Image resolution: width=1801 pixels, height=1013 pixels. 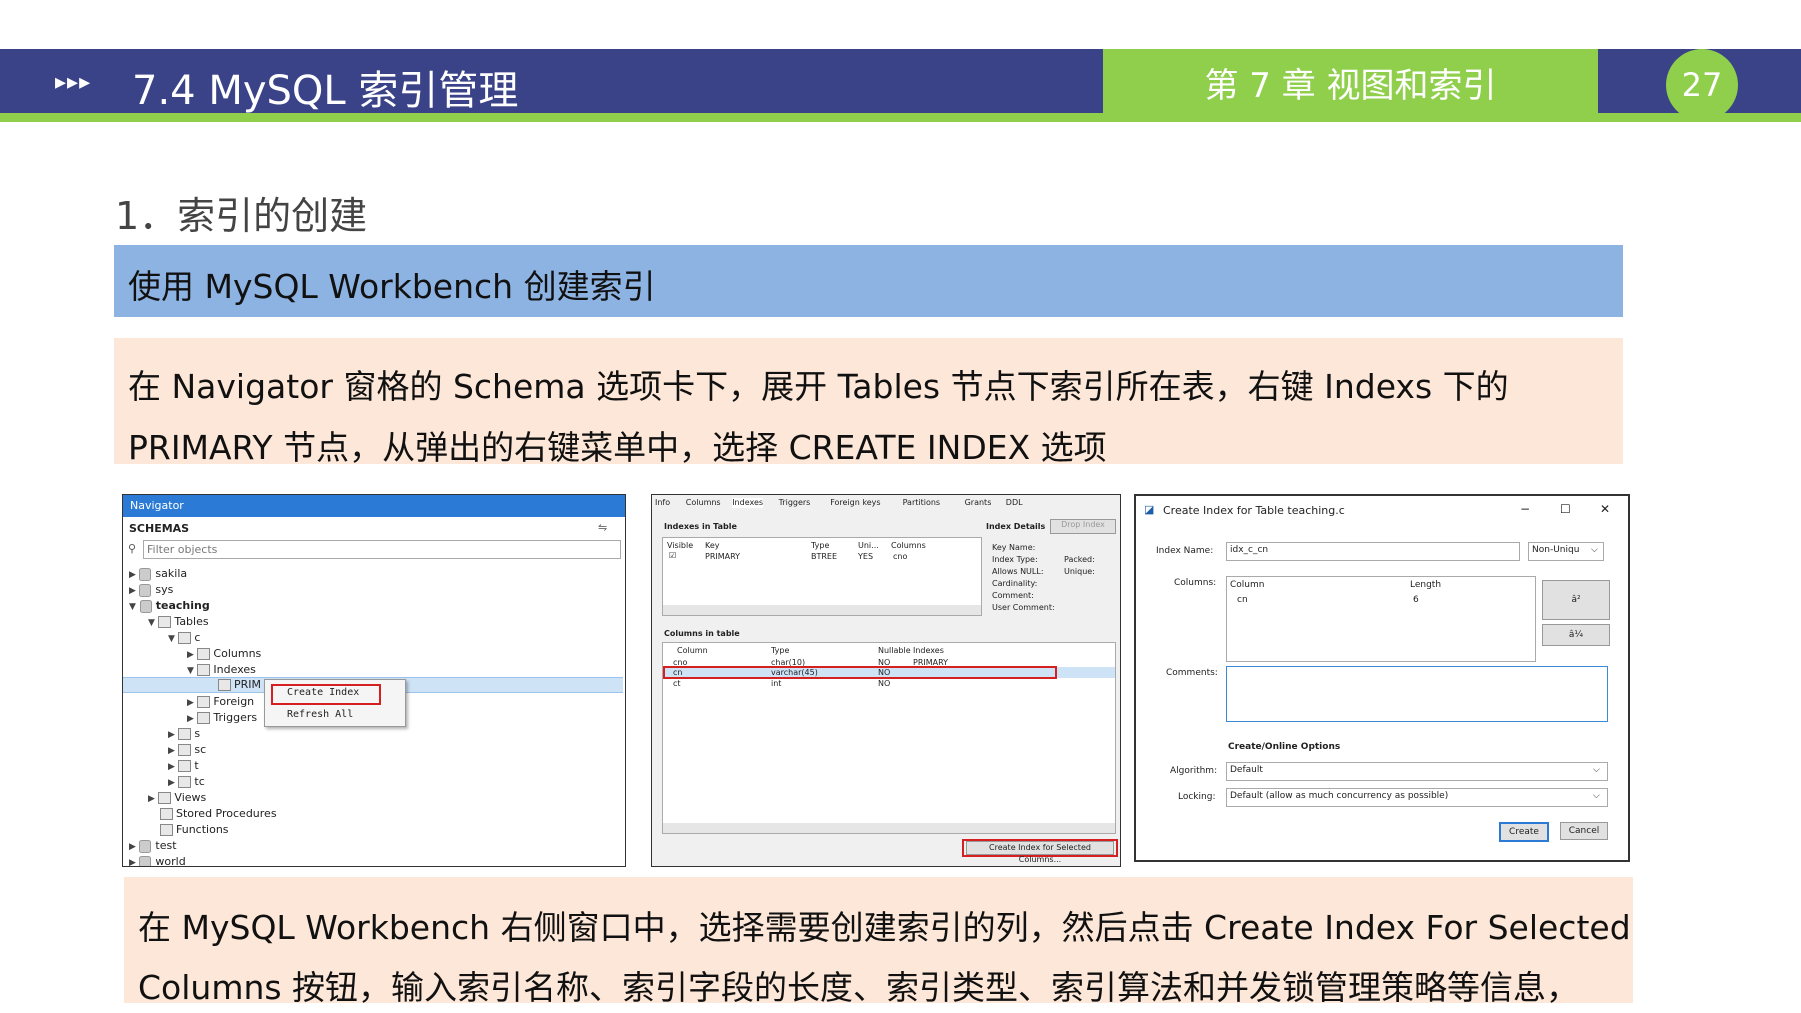 I want to click on index-columns: cno, so click(x=900, y=556).